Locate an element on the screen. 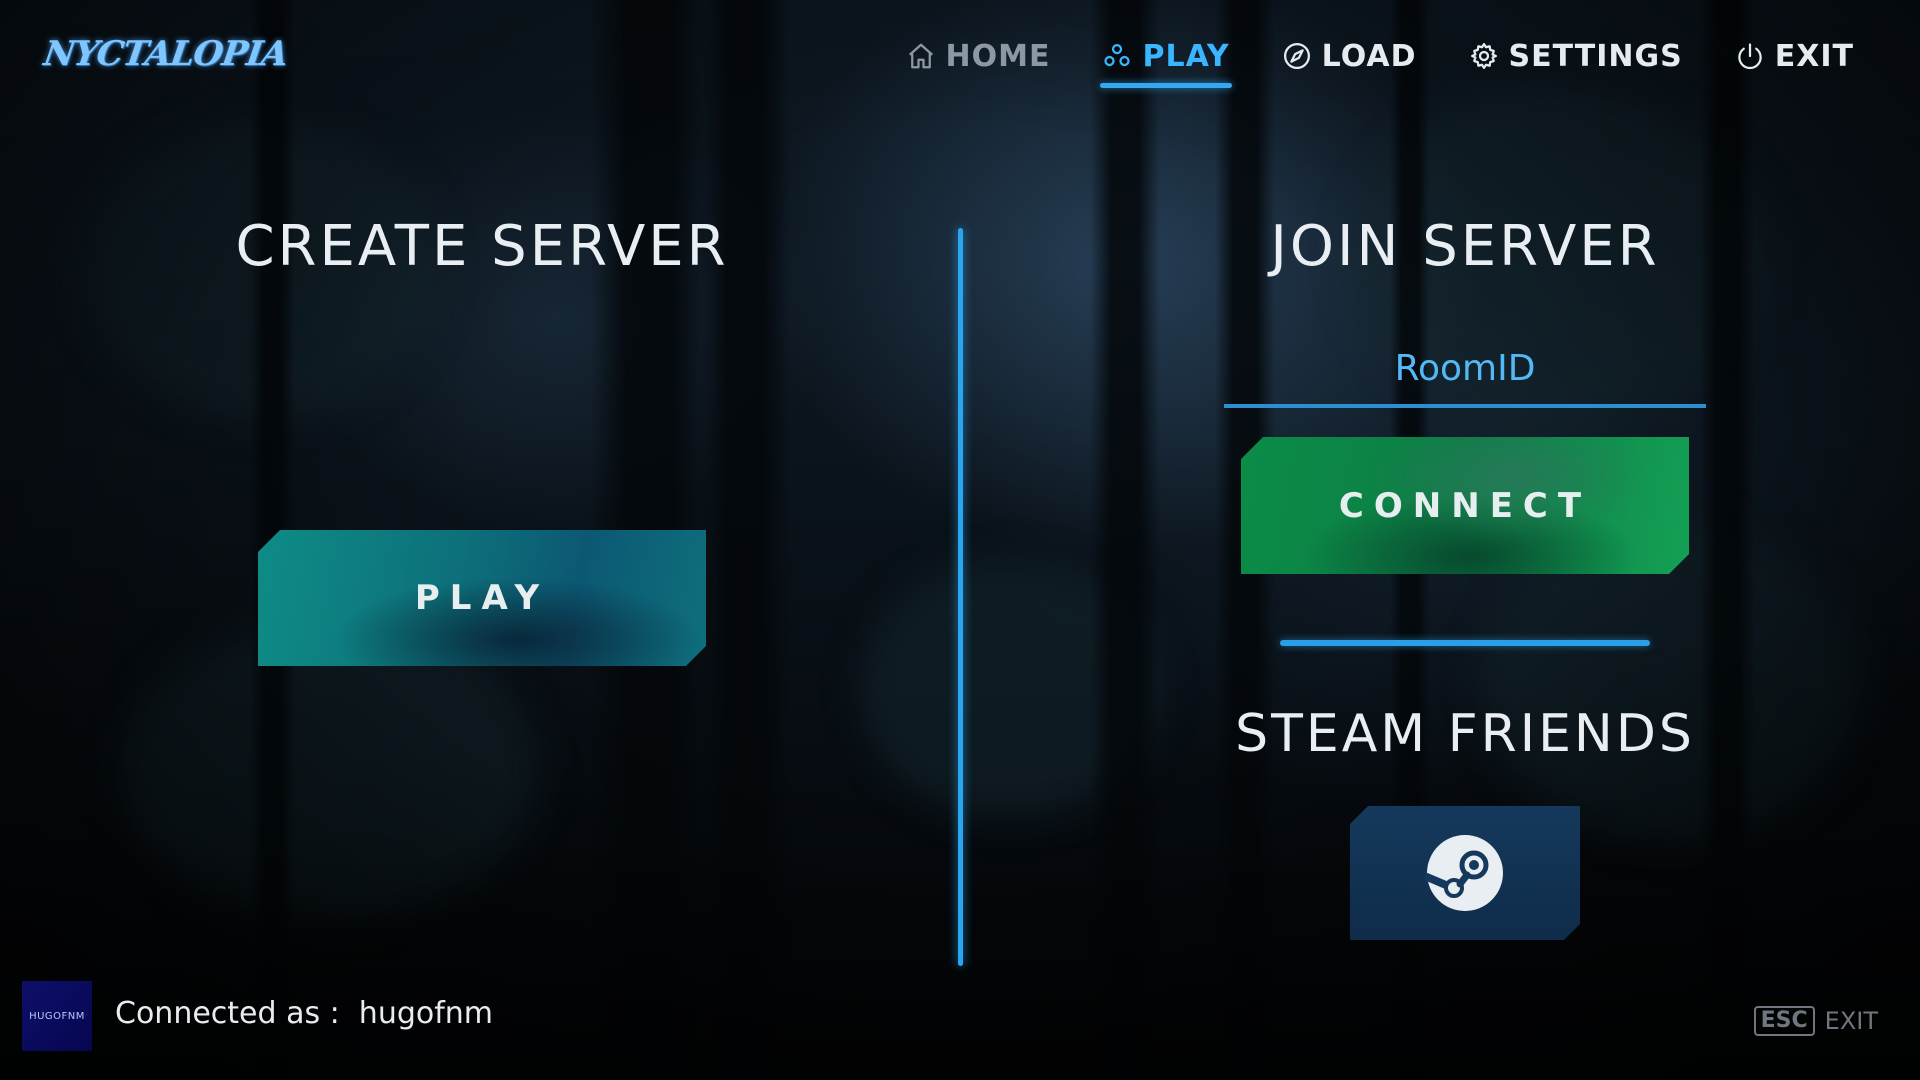 The image size is (1920, 1080). home-icon is located at coordinates (920, 56).